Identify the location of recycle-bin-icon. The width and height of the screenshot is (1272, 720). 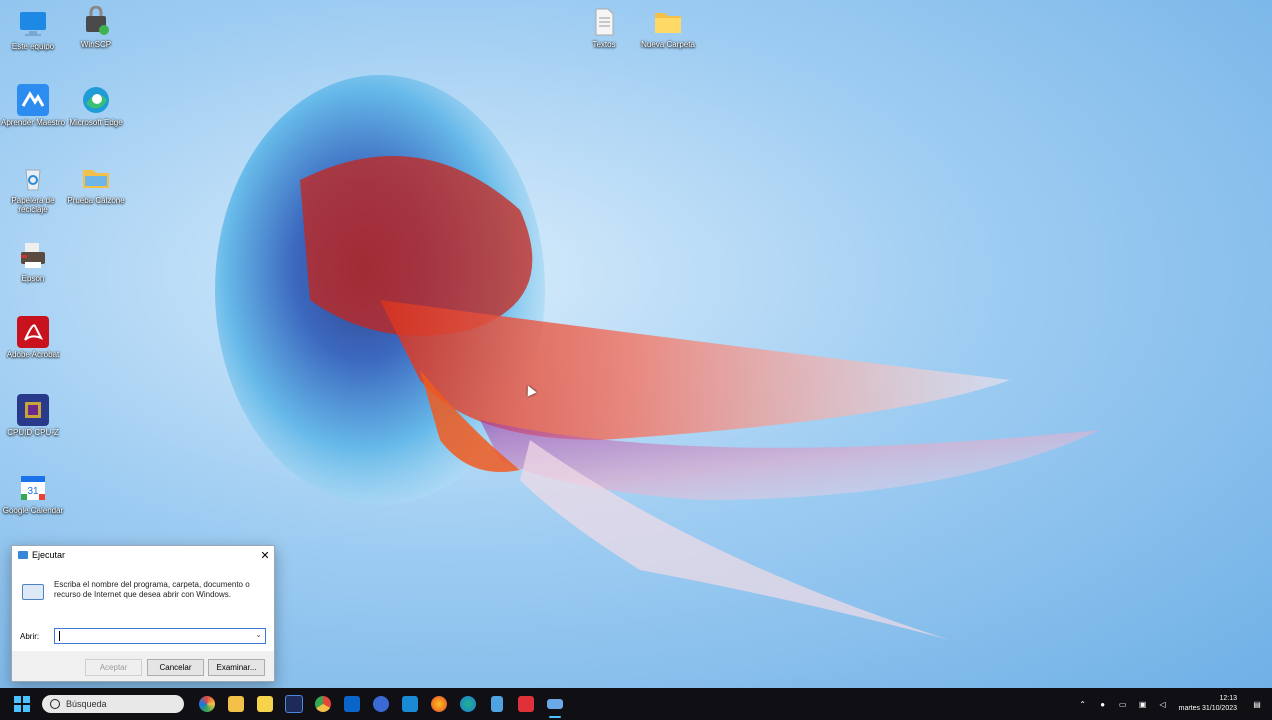
(33, 178).